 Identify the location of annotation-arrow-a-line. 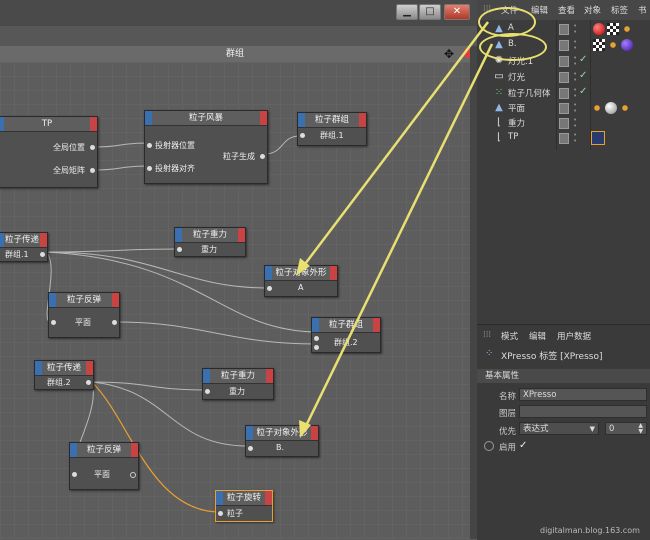
(395, 145).